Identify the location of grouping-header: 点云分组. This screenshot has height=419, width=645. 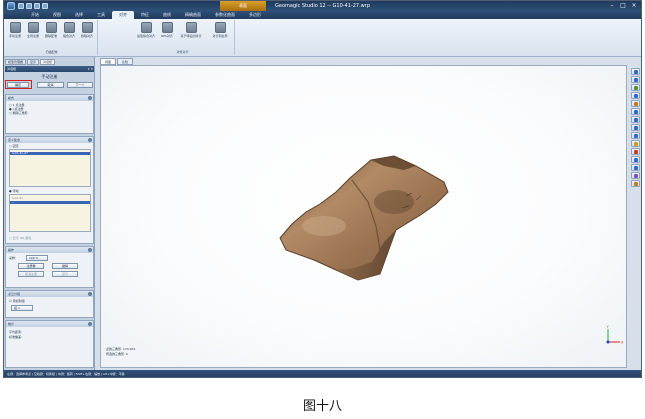
(49, 294).